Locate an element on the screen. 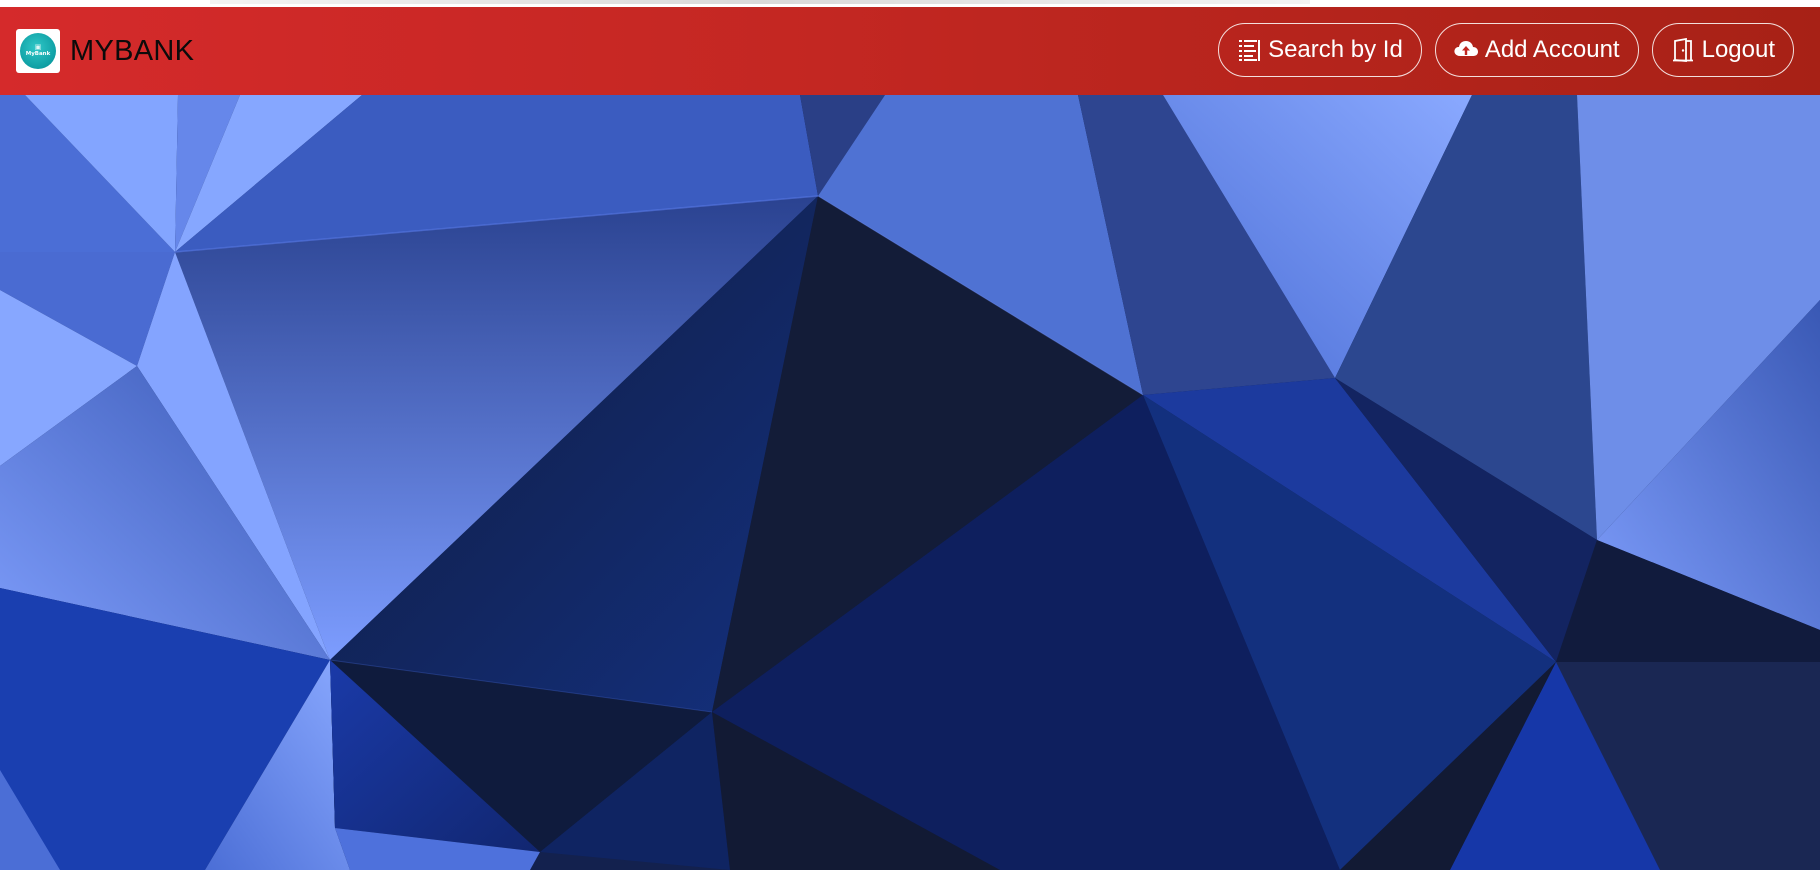 Image resolution: width=1820 pixels, height=870 pixels. add-account-button: Add Account is located at coordinates (1536, 50).